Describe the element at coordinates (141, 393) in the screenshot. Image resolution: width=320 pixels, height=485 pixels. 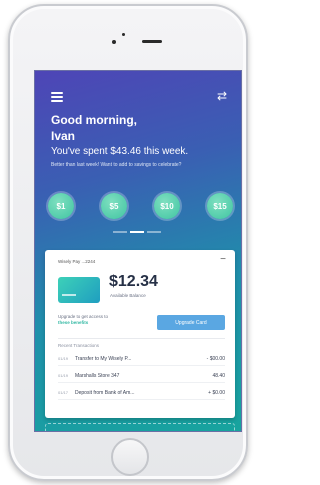
I see `transaction-row: 01/17 Deposit from Bank of Am... + $0.00` at that location.